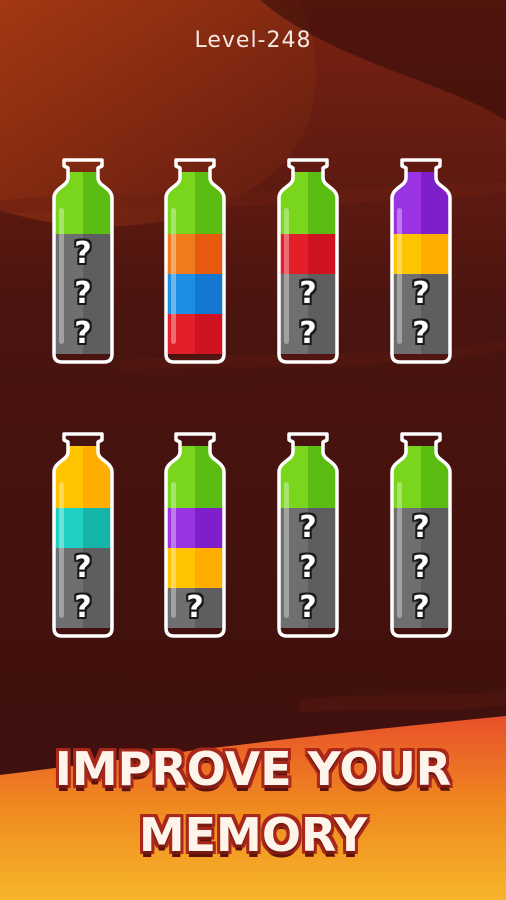  What do you see at coordinates (253, 769) in the screenshot?
I see `banner-line-1: IMPROVE YOUR` at bounding box center [253, 769].